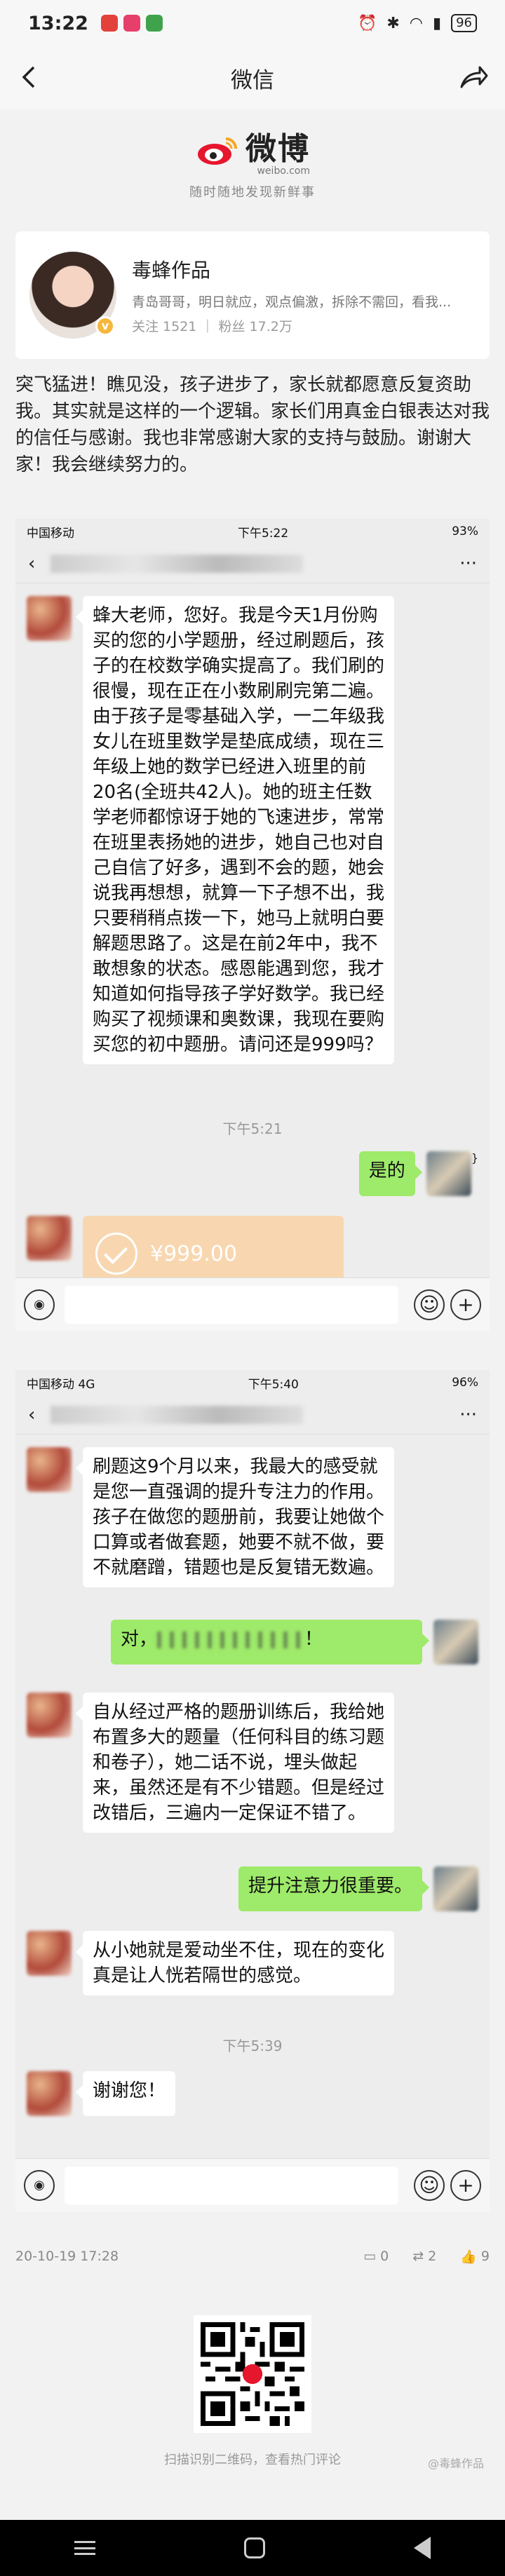  I want to click on weibo-domain: weibo.com, so click(283, 171).